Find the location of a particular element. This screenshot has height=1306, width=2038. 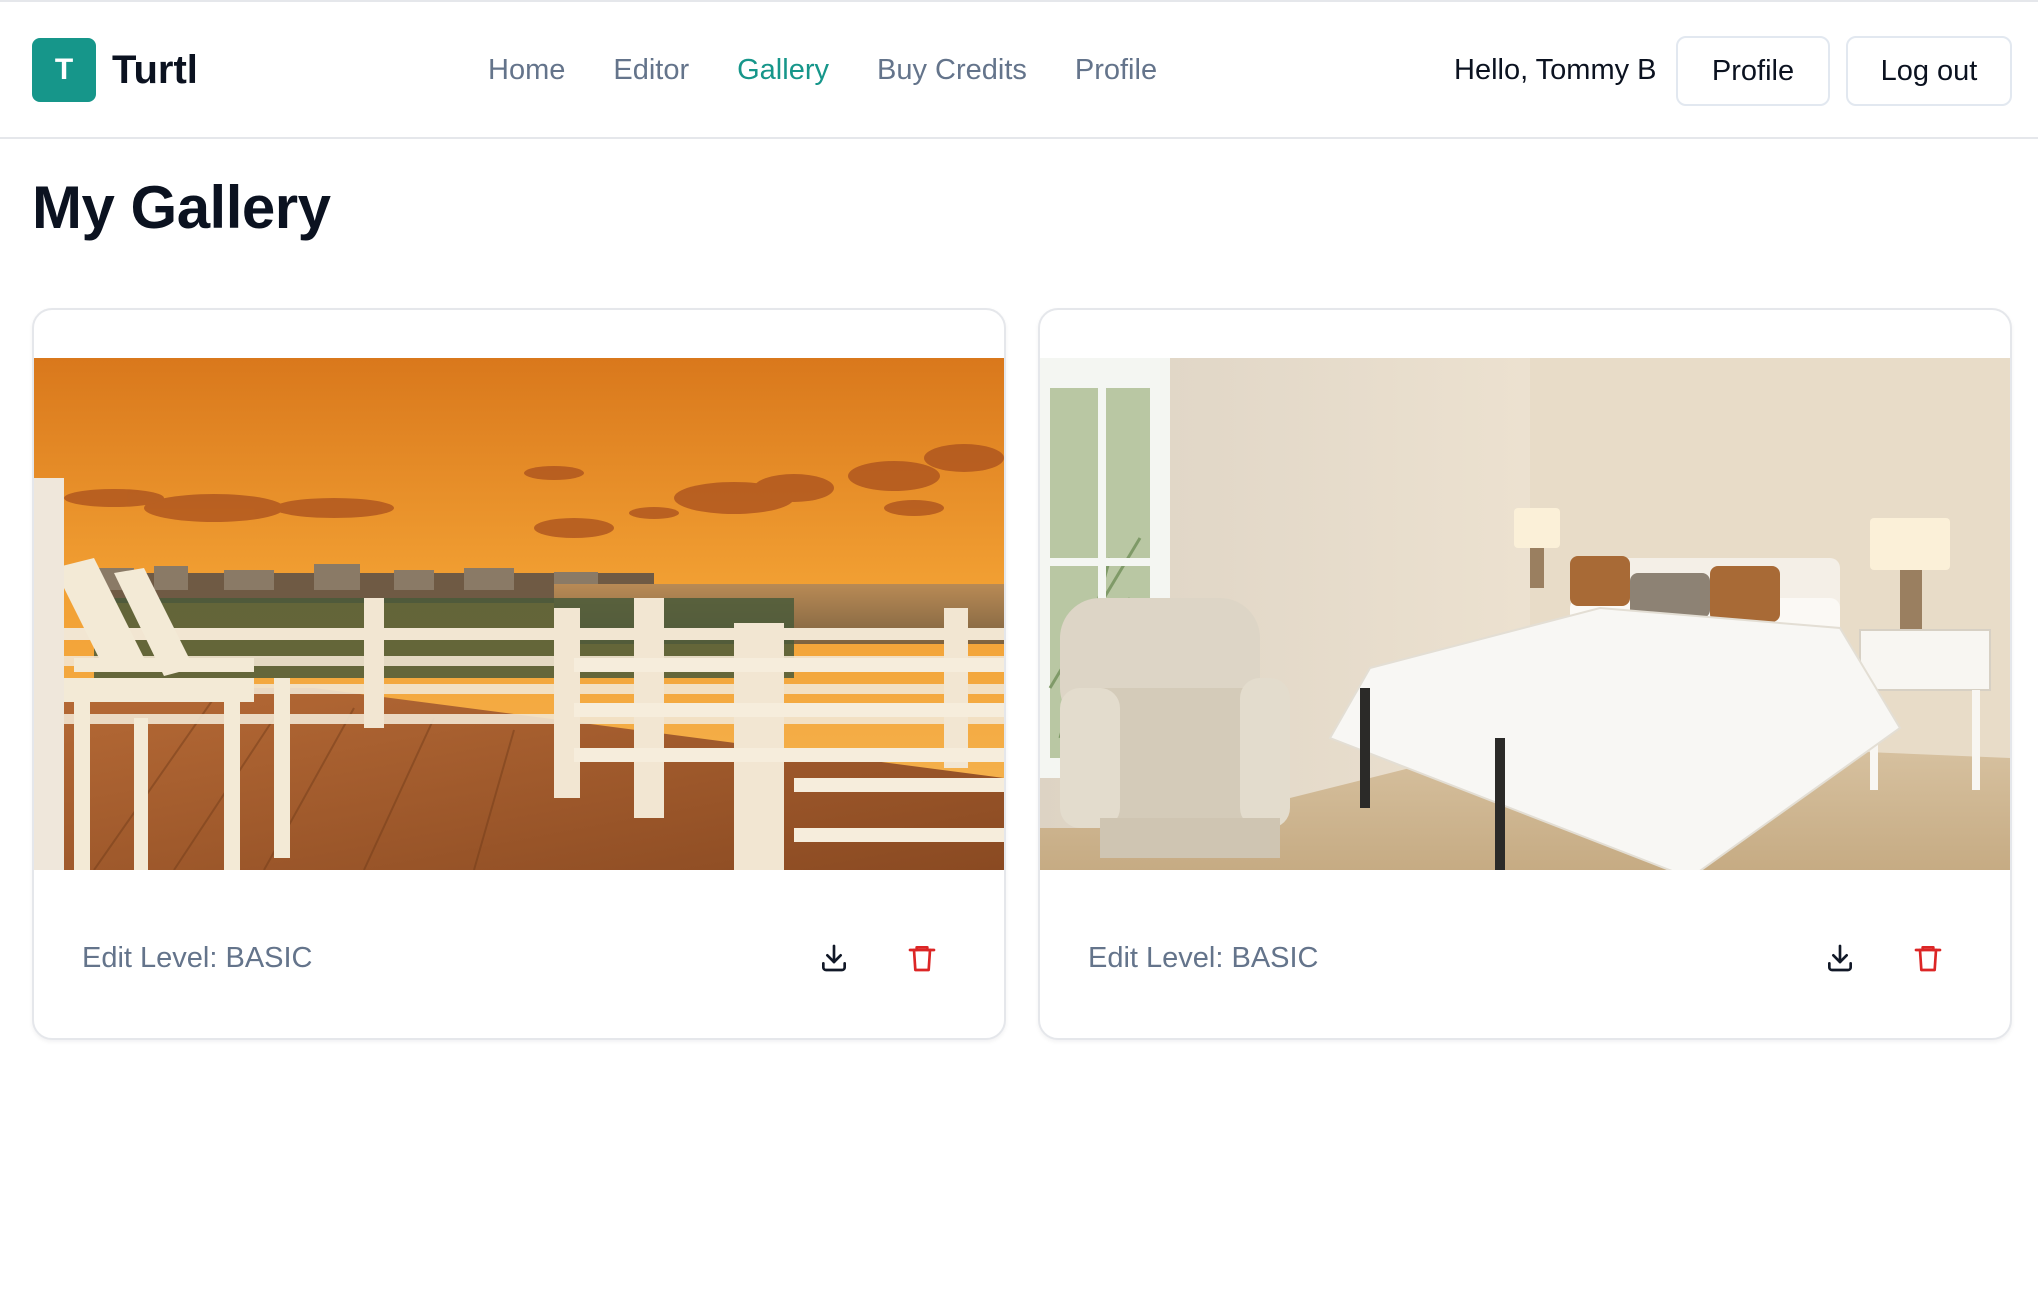

logo-letter: T is located at coordinates (64, 69).